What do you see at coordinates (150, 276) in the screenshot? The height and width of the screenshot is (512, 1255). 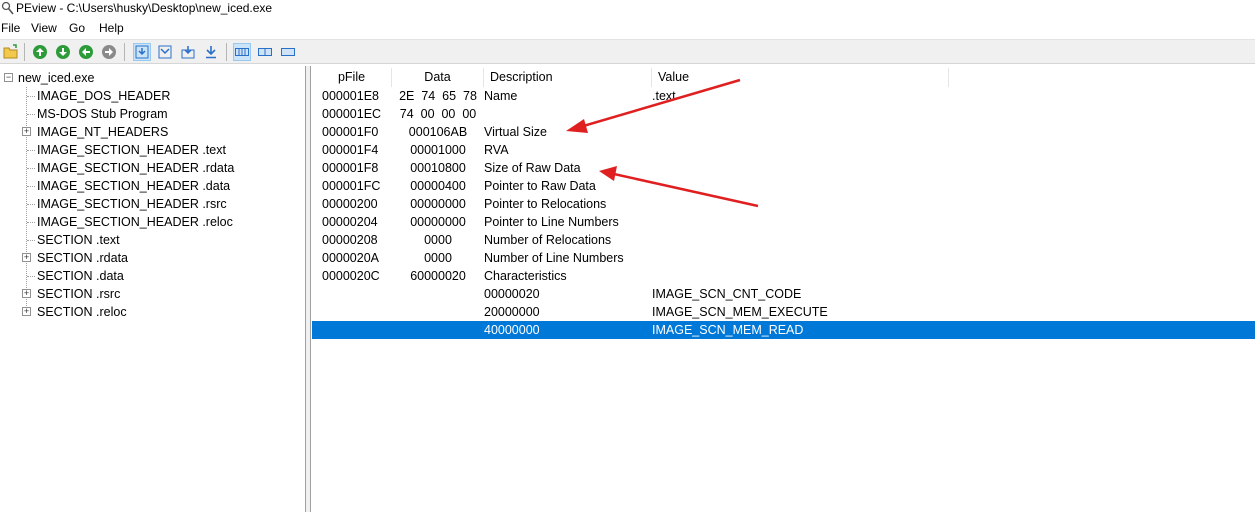 I see `tree-item-section-data: SECTION .data` at bounding box center [150, 276].